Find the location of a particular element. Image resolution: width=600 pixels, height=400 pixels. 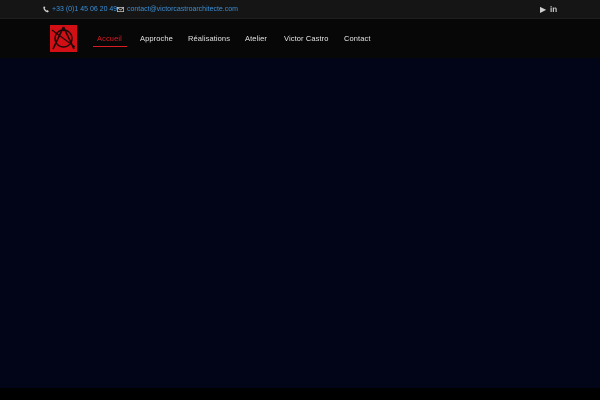

nav-item-label: Atelier is located at coordinates (256, 38).